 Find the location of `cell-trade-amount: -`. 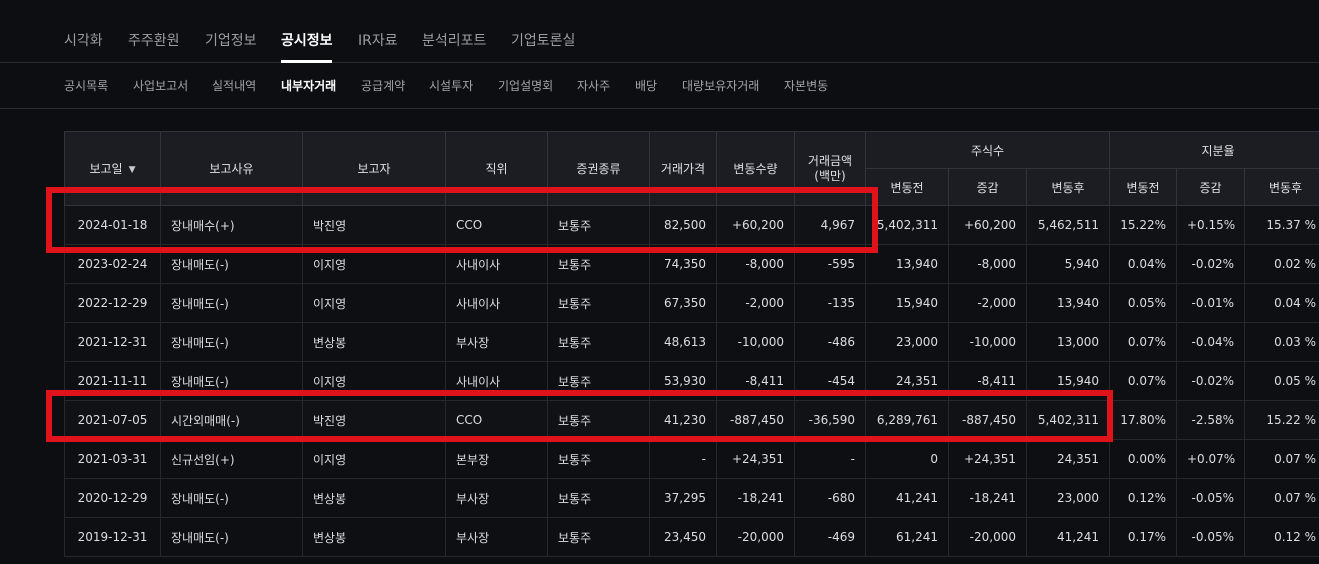

cell-trade-amount: - is located at coordinates (830, 459).